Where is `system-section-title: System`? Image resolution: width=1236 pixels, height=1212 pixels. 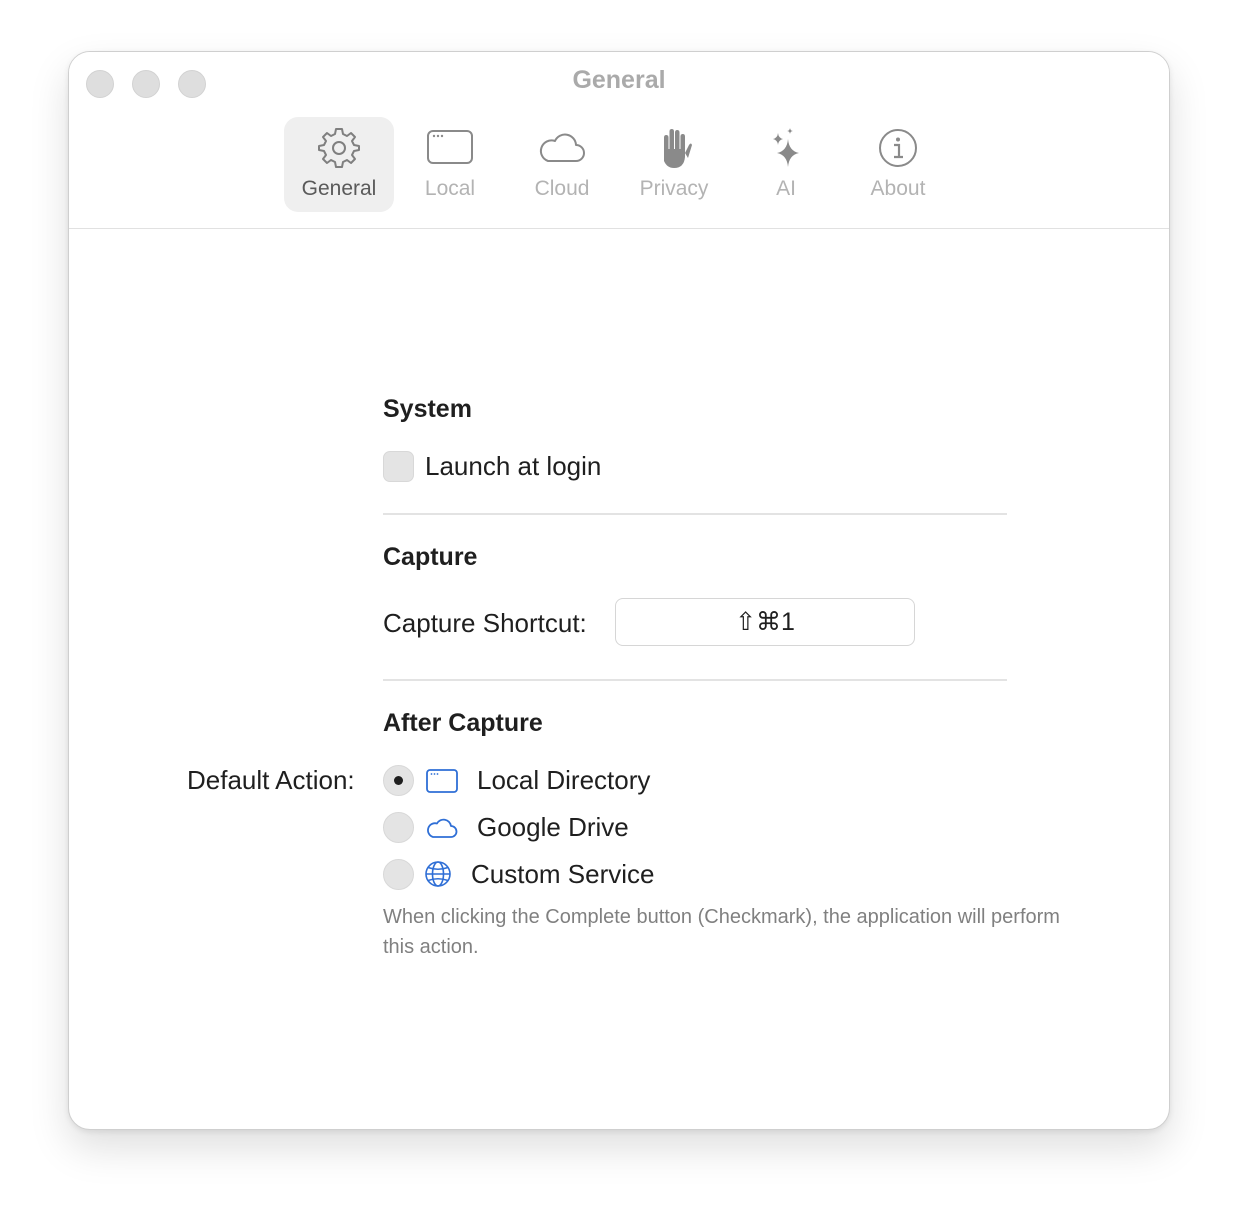 system-section-title: System is located at coordinates (427, 409).